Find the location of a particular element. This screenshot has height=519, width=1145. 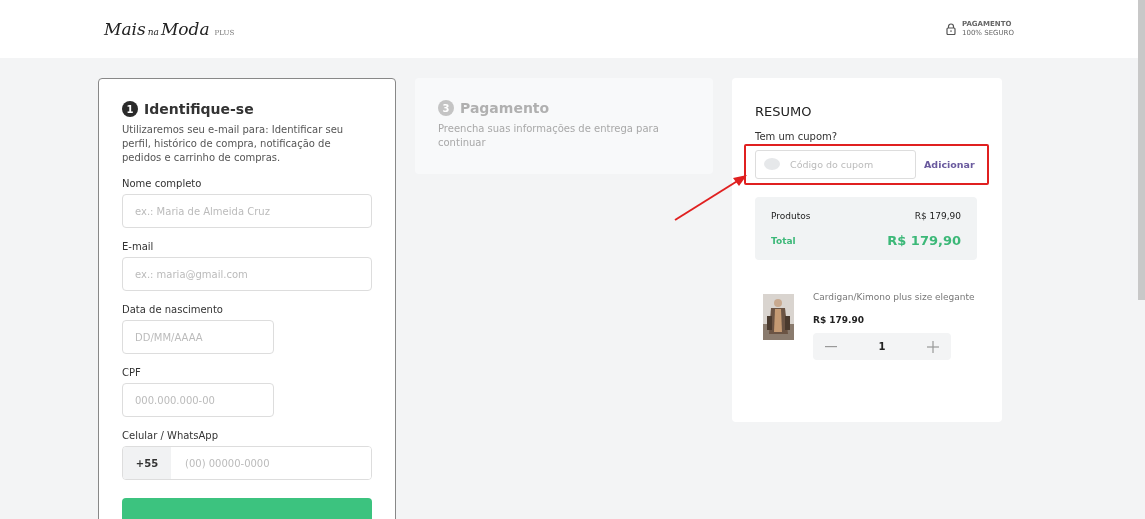

products-value: R$ 179,90 is located at coordinates (937, 216).